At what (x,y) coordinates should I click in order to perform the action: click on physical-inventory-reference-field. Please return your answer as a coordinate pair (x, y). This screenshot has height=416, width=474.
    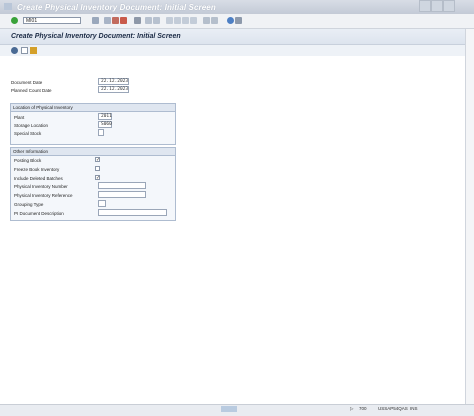
    Looking at the image, I should click on (122, 194).